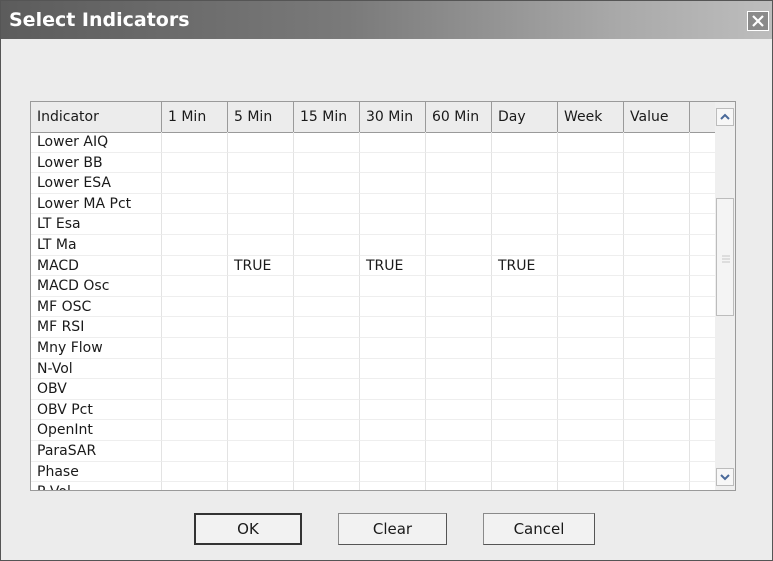 This screenshot has width=773, height=561. Describe the element at coordinates (96, 369) in the screenshot. I see `indicator-name-cell: N-Vol` at that location.